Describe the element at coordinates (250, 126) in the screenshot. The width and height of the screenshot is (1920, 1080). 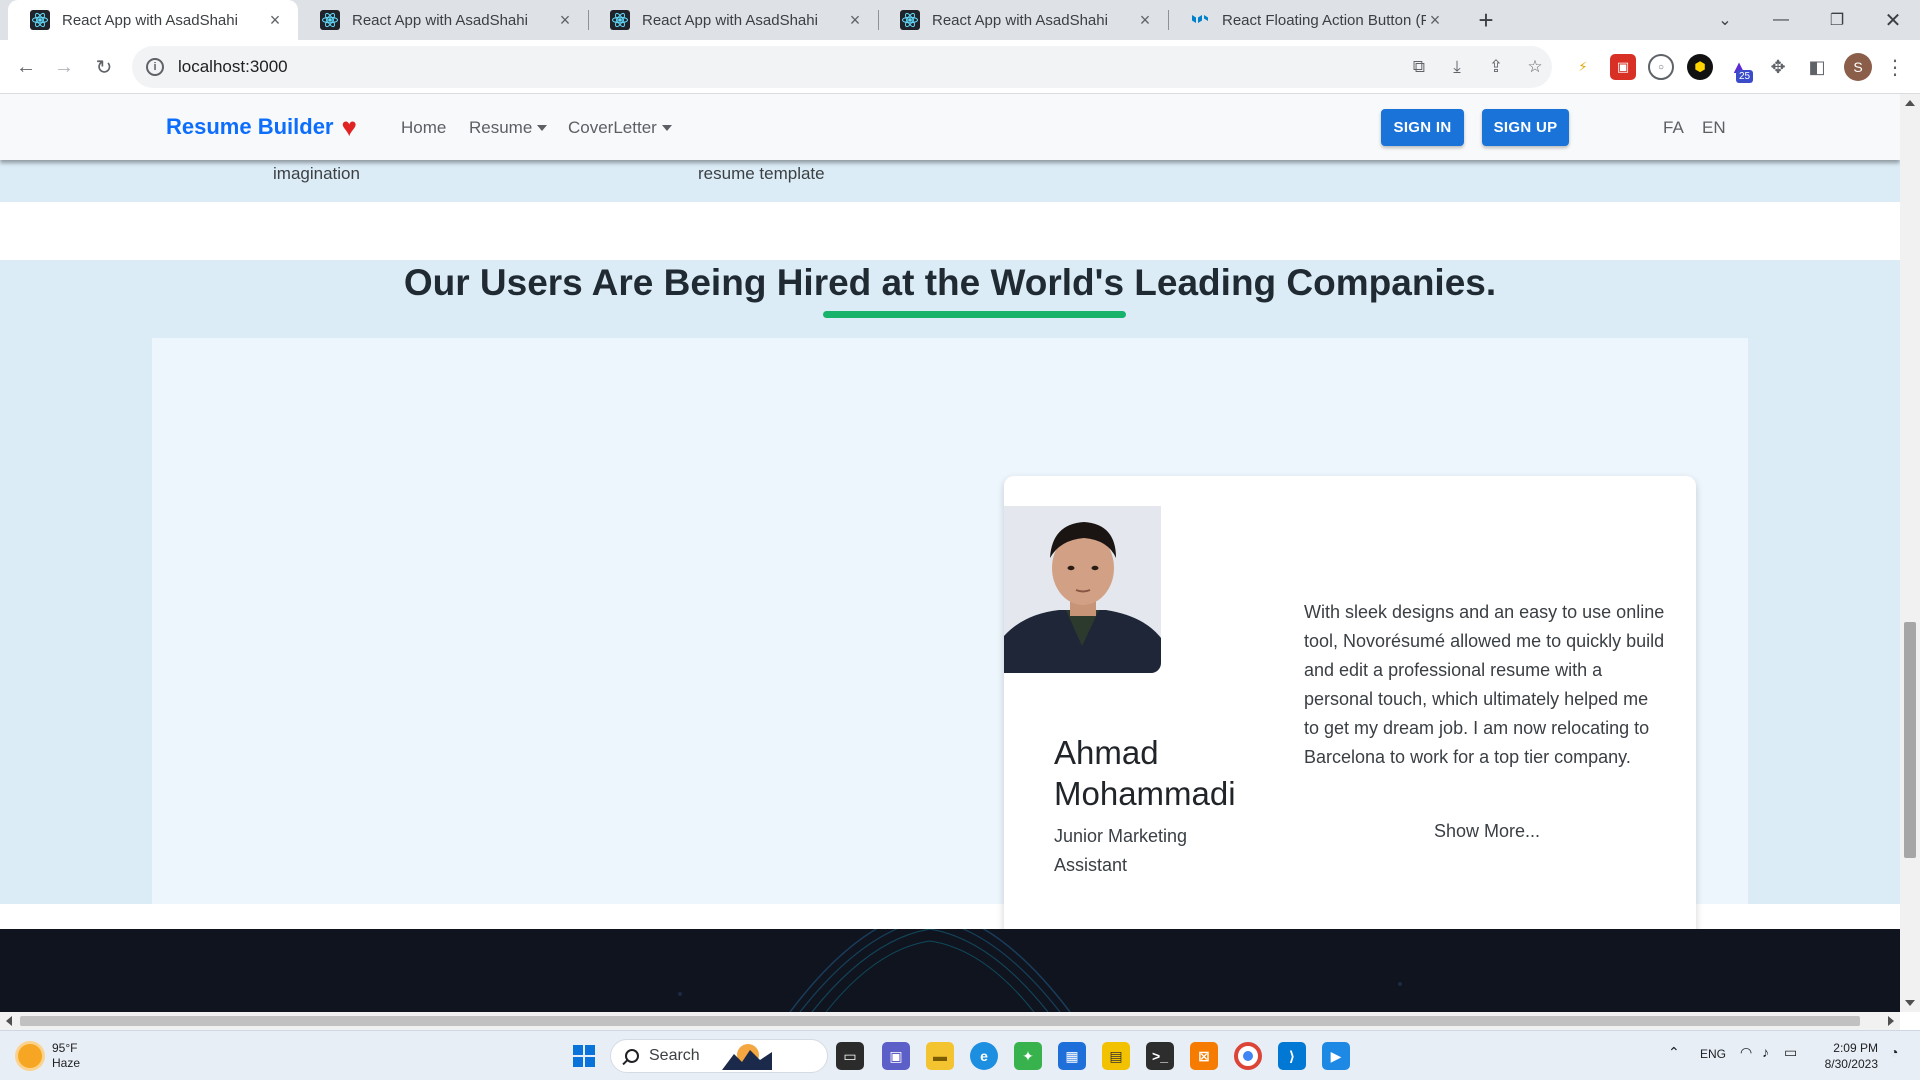
I see `brand-label: Resume Builder` at that location.